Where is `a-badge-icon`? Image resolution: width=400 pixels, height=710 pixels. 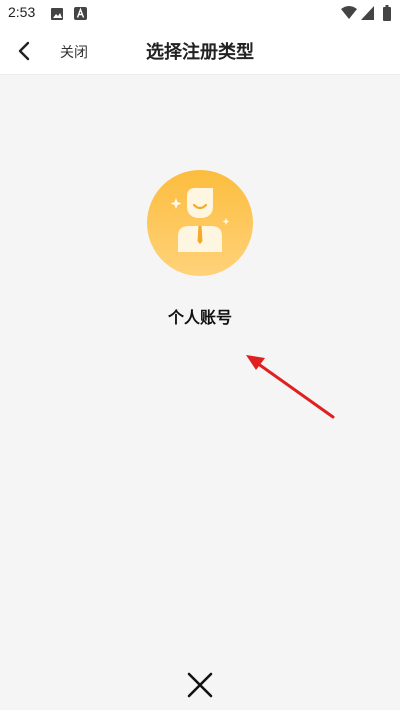 a-badge-icon is located at coordinates (80, 13).